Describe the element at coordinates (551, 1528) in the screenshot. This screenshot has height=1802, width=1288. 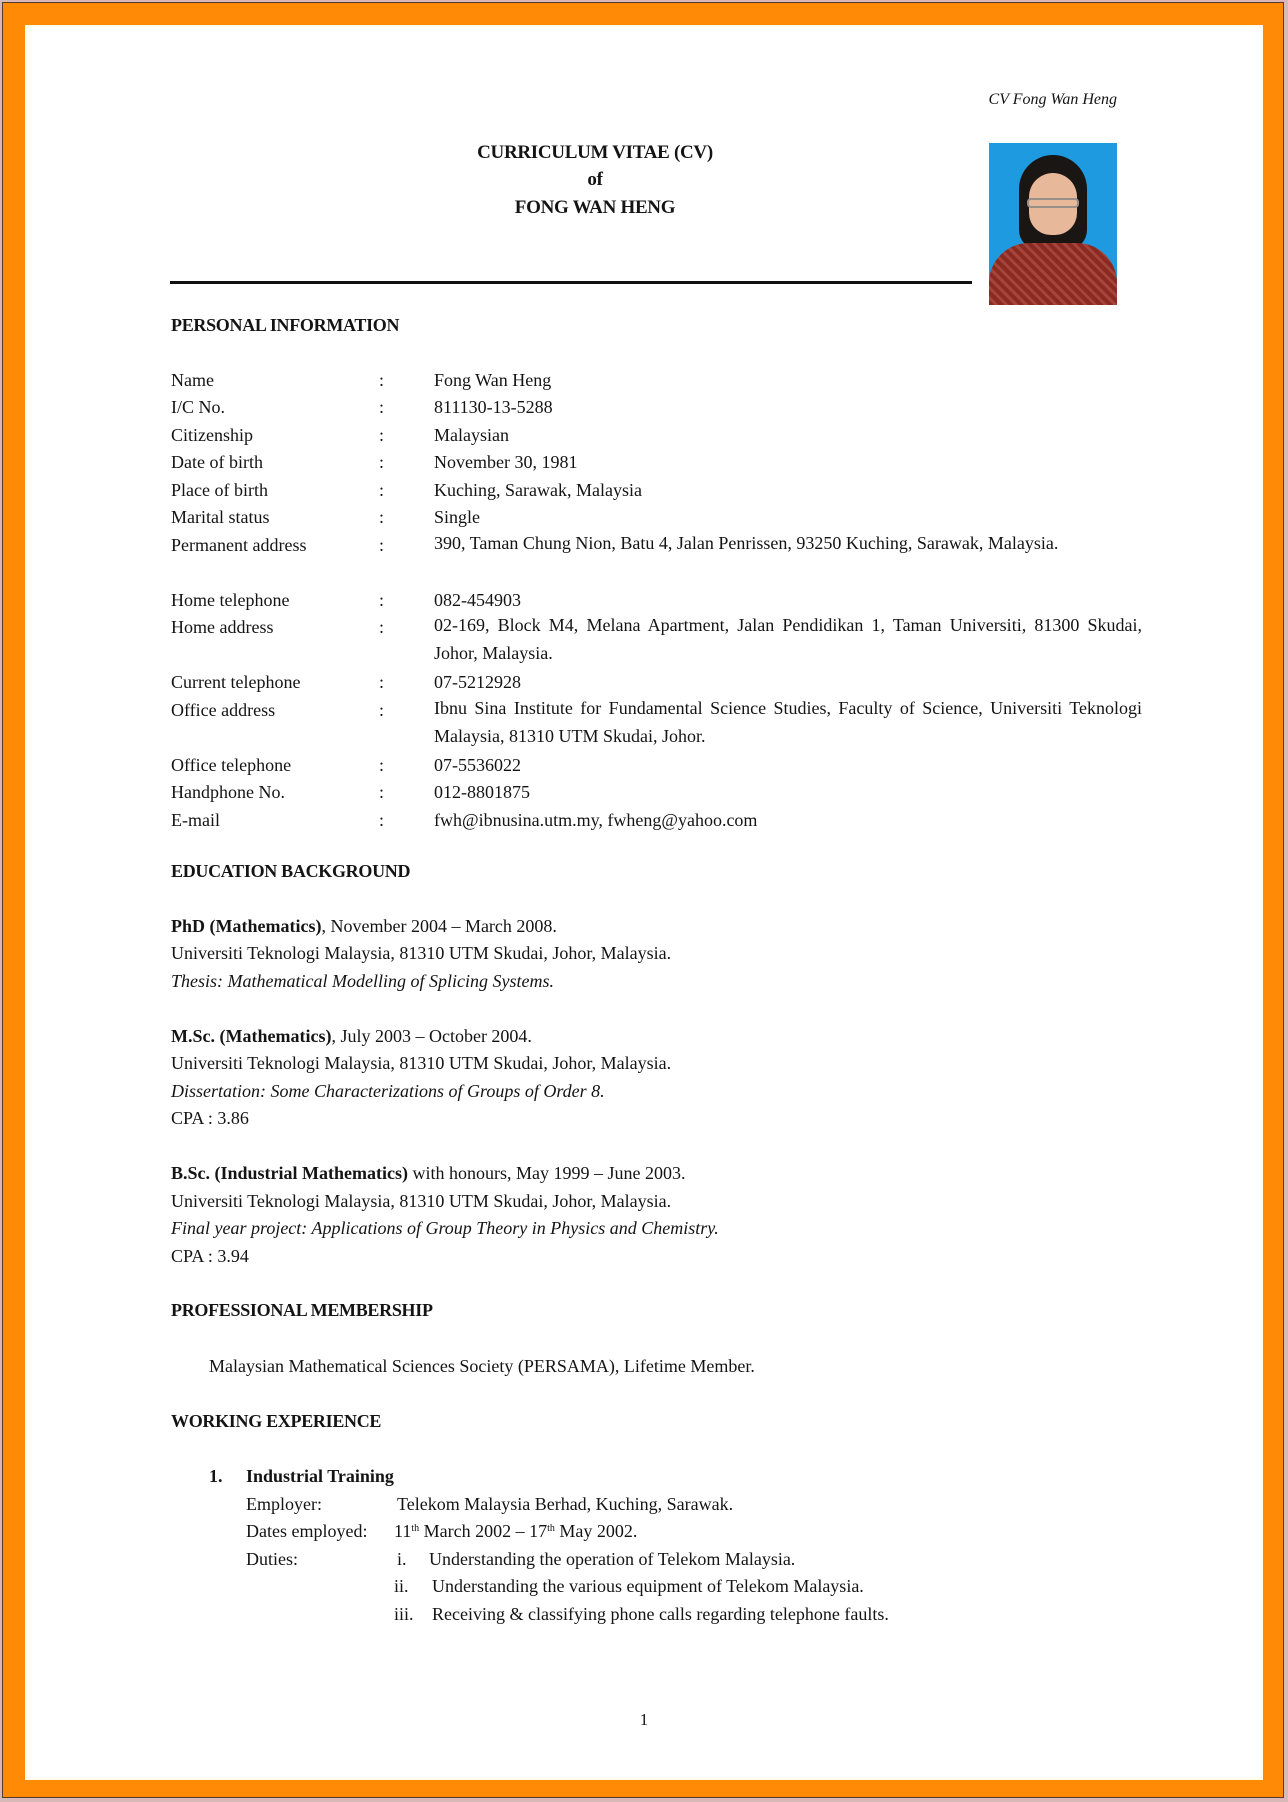
I see `end-ordinal: th` at that location.